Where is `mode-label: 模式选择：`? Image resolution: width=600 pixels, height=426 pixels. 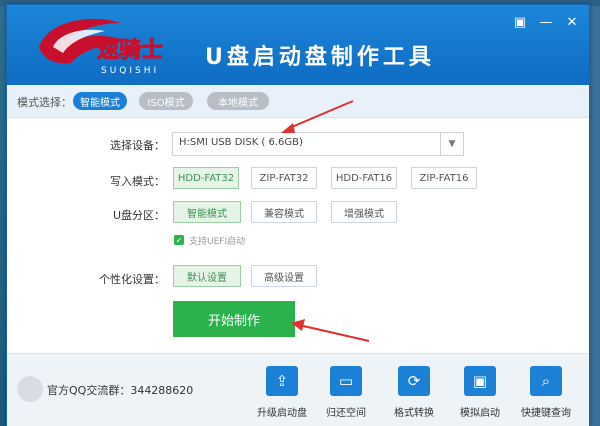 mode-label: 模式选择： is located at coordinates (44, 102).